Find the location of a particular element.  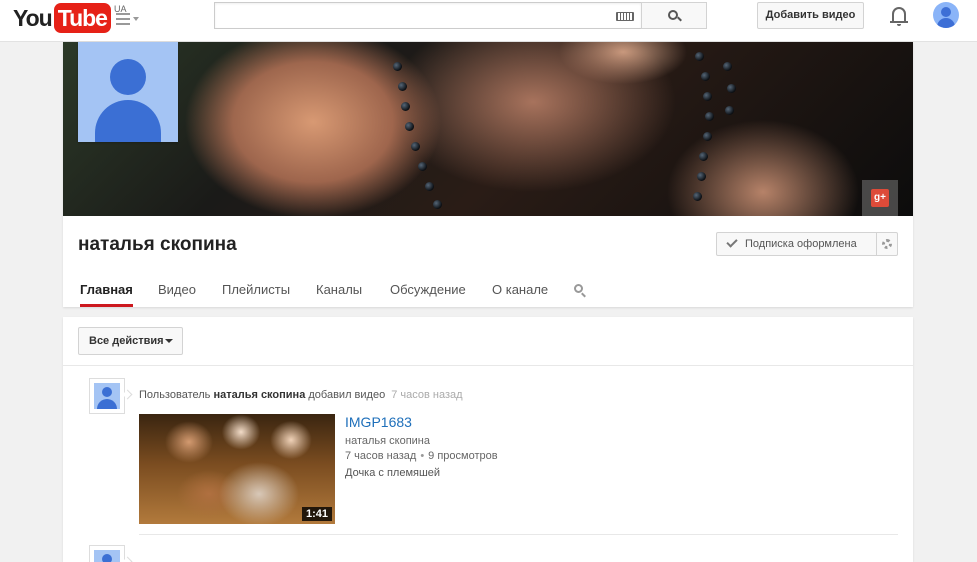

tab-home: Главная is located at coordinates (106, 288).